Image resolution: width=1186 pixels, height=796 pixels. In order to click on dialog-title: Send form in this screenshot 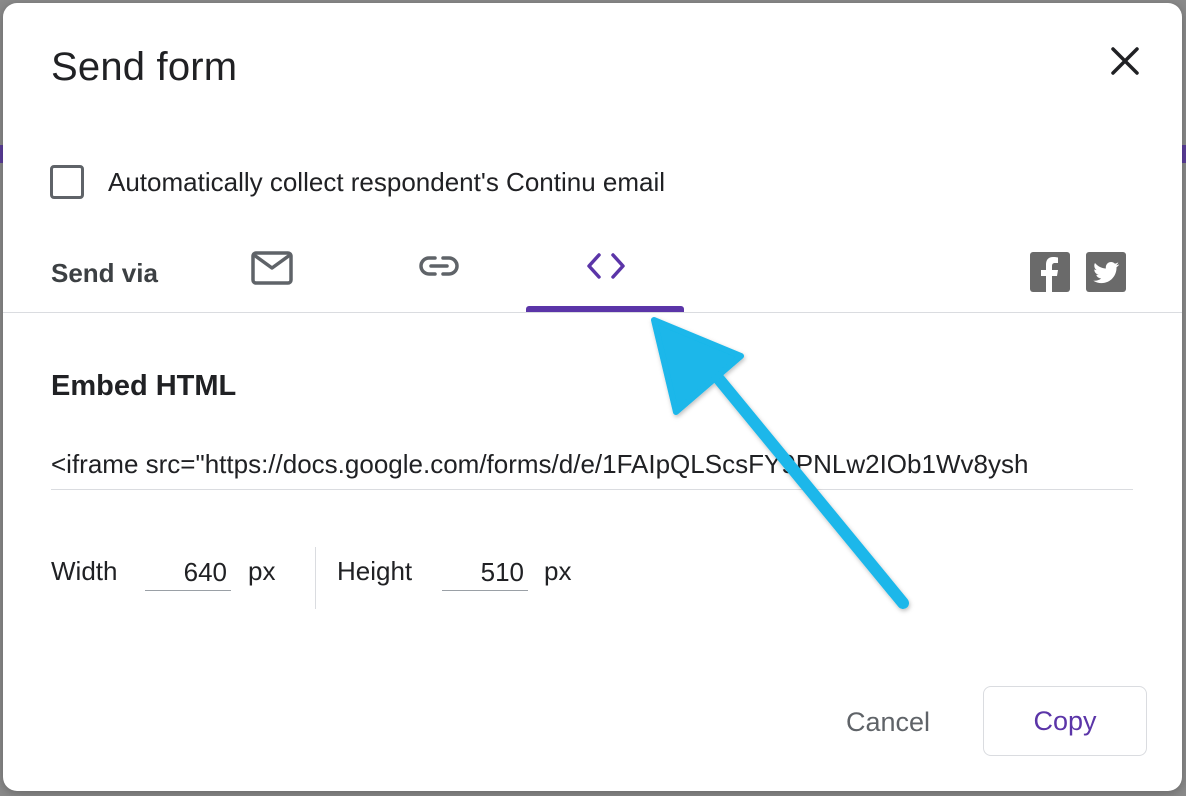, I will do `click(144, 67)`.